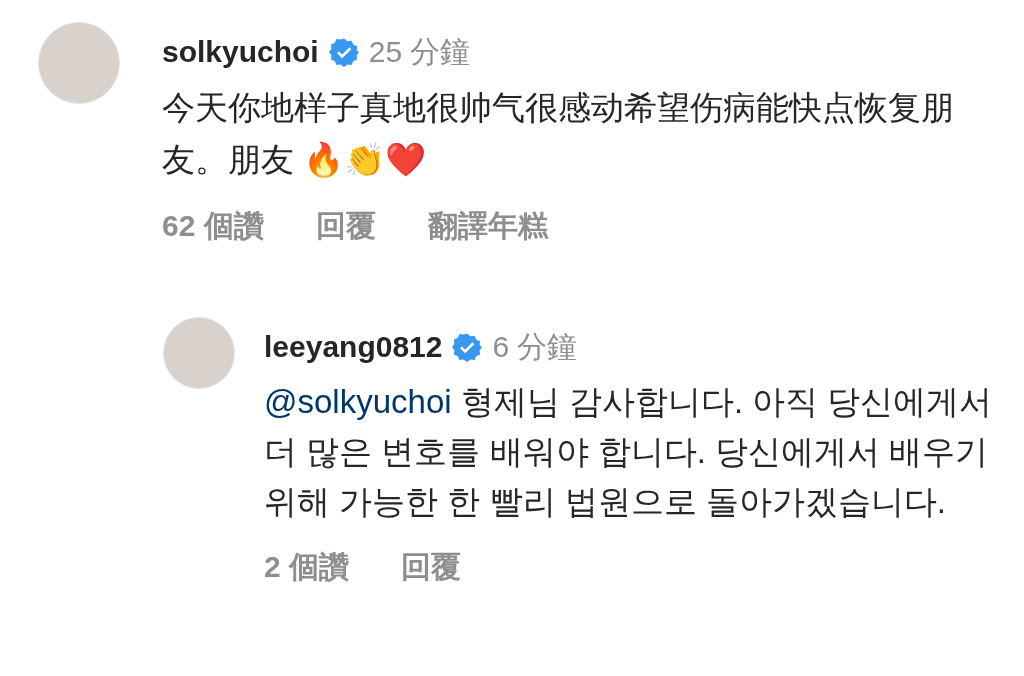 The image size is (1024, 676). Describe the element at coordinates (240, 52) in the screenshot. I see `username: solkyuchoi` at that location.